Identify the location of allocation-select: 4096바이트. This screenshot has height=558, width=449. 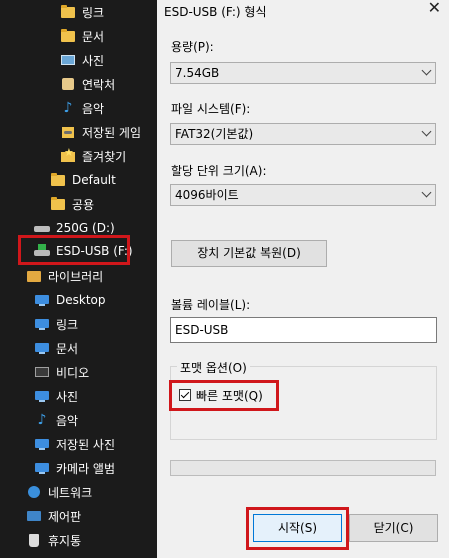
(303, 195).